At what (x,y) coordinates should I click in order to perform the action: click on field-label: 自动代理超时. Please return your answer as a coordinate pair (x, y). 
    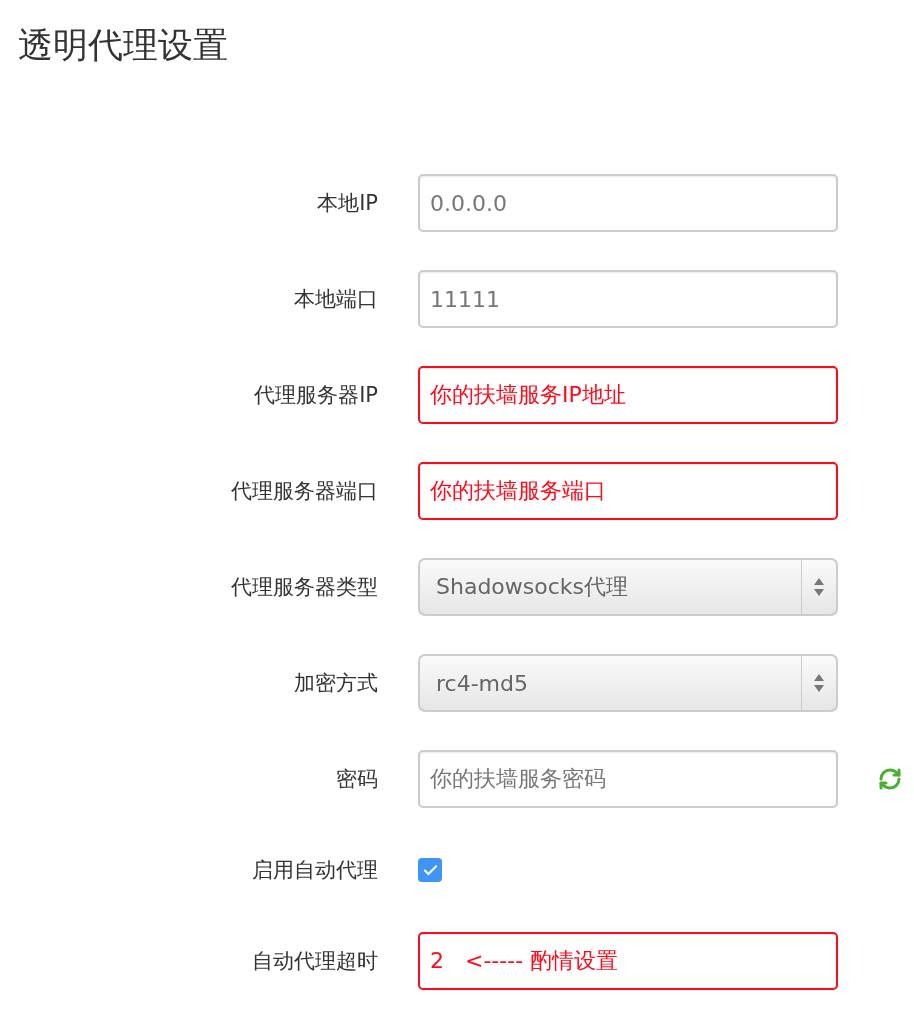
    Looking at the image, I should click on (315, 961).